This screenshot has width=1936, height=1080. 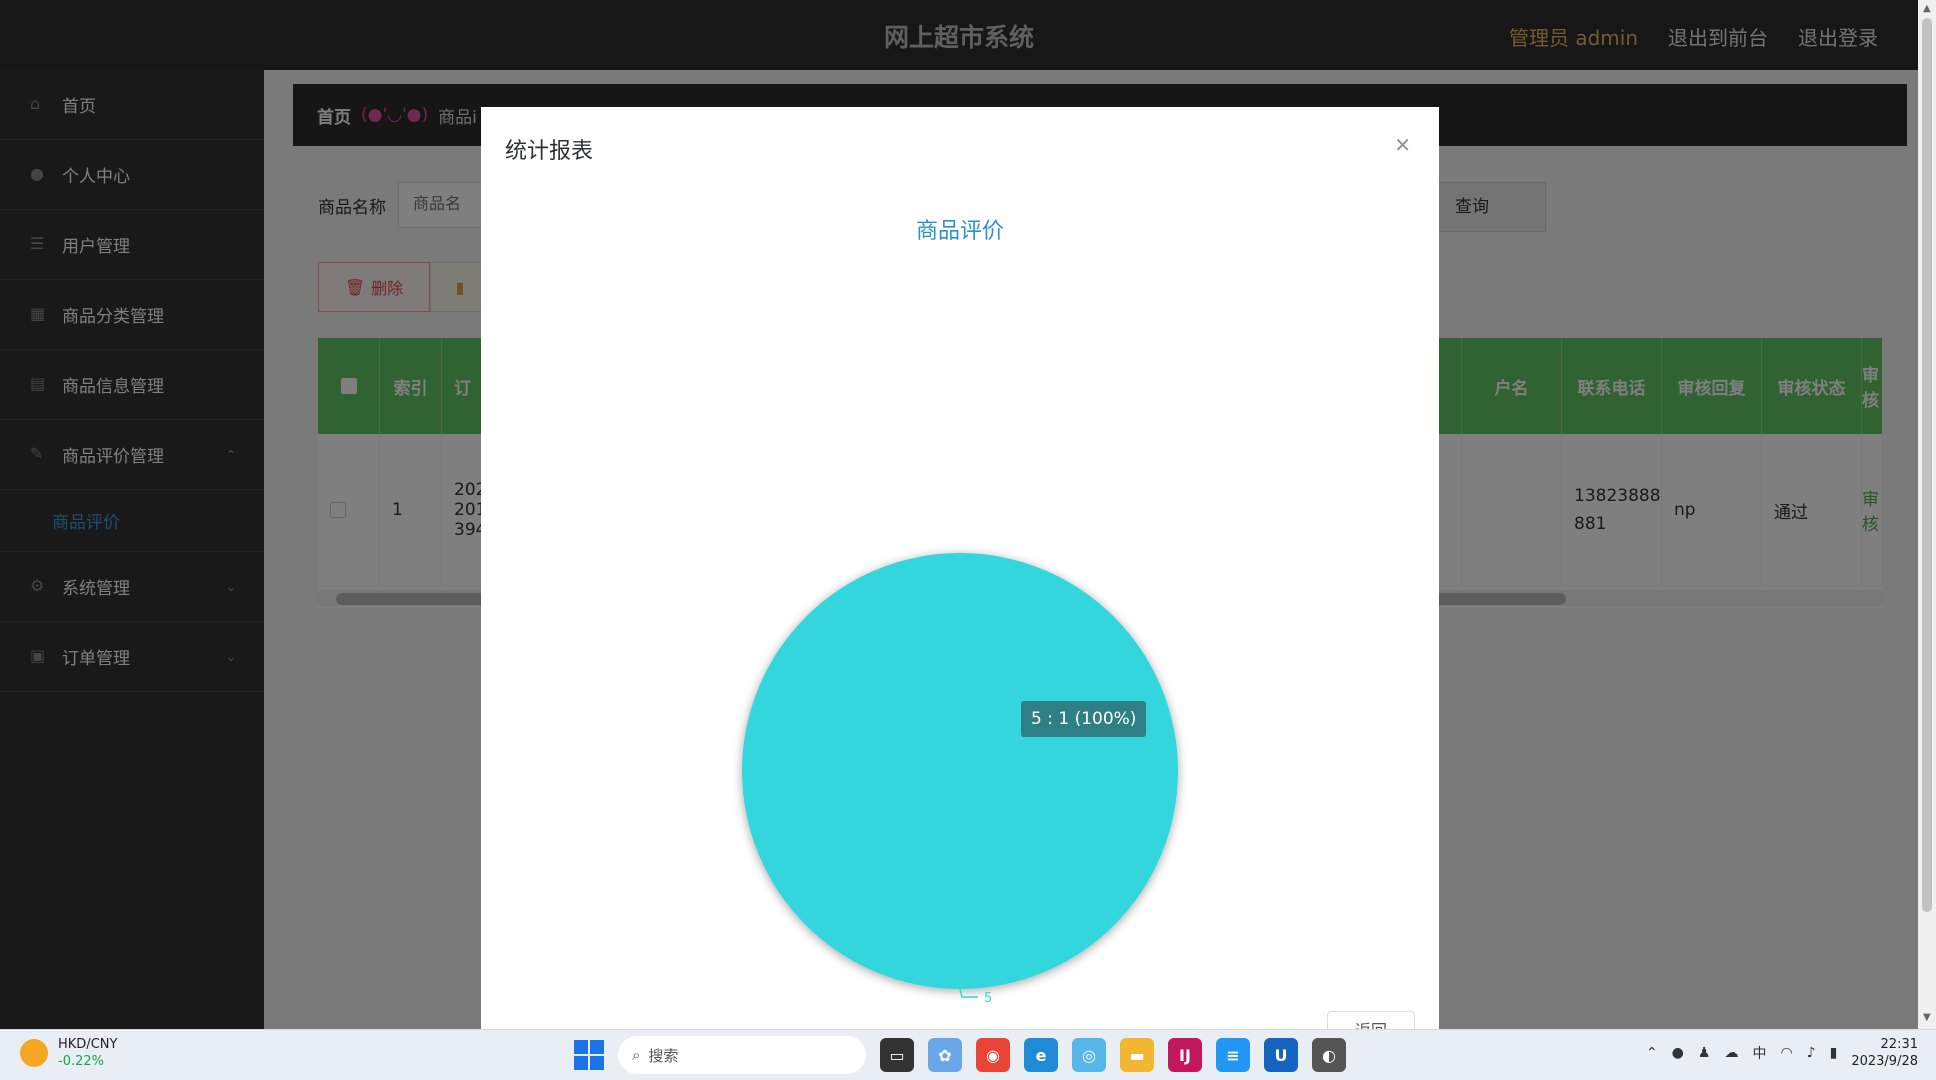 I want to click on windows-start-icon, so click(x=589, y=1055).